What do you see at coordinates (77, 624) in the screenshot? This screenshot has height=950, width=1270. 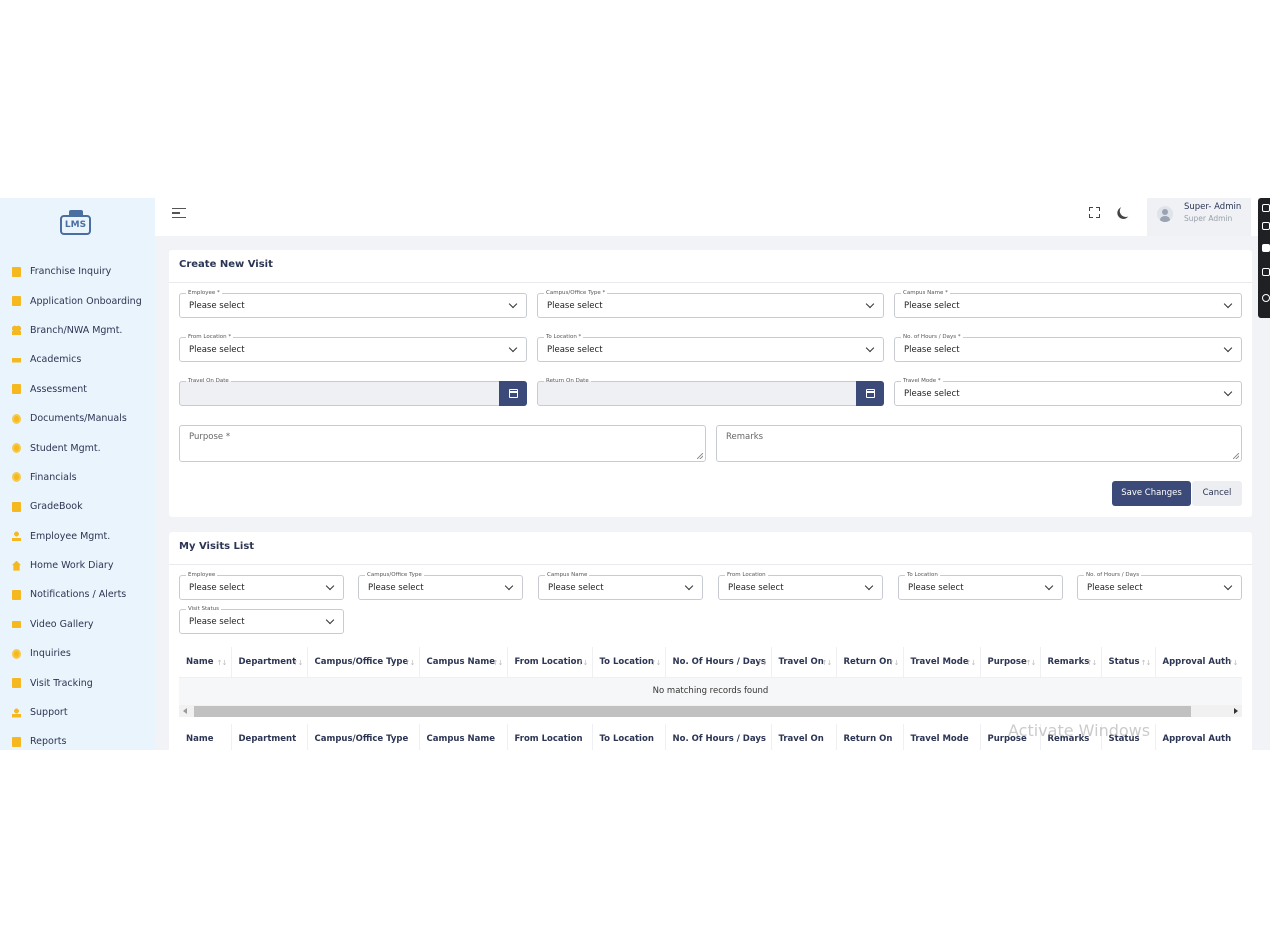 I see `sidebar-item-video-gallery: Video Gallery` at bounding box center [77, 624].